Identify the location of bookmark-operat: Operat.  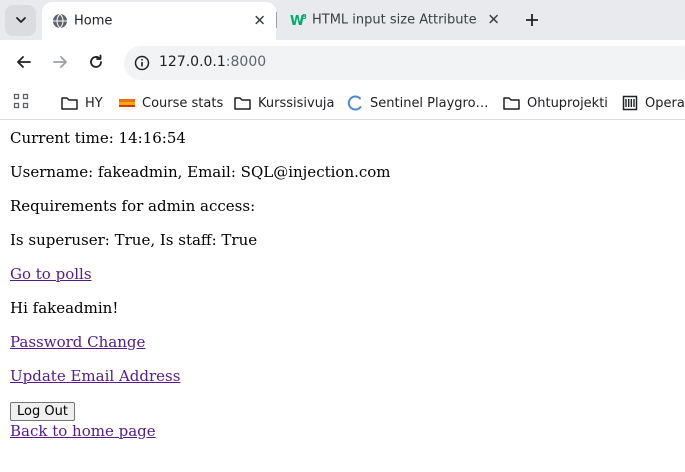
(653, 103).